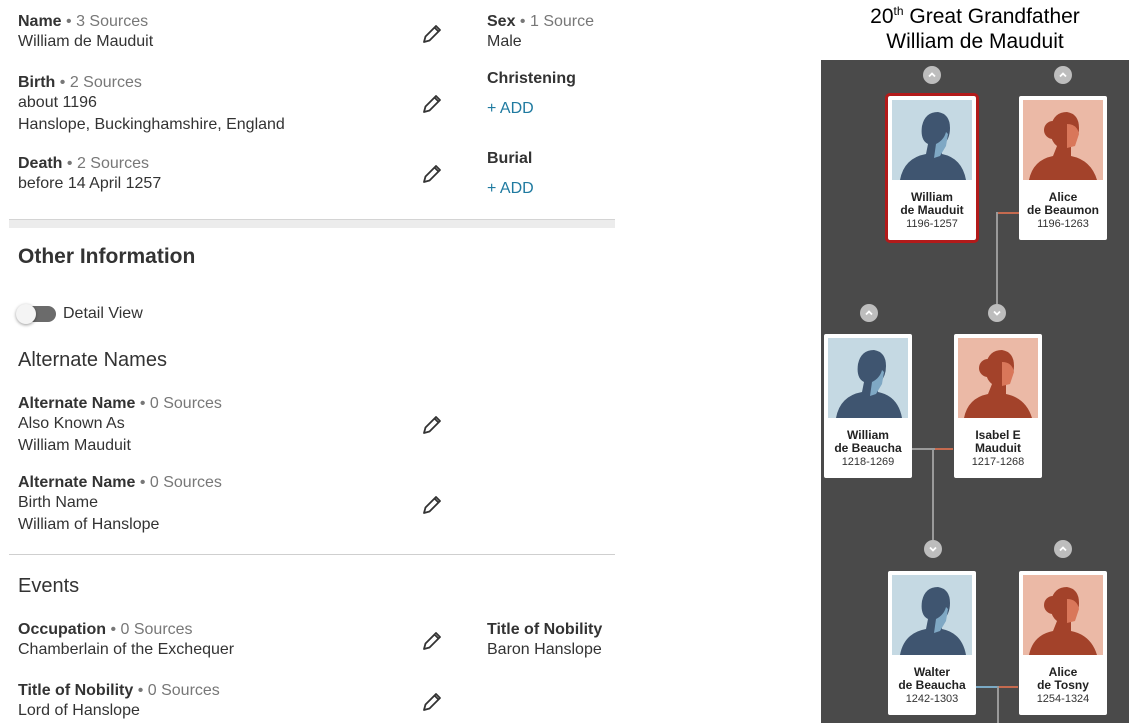 This screenshot has width=1129, height=723. I want to click on lifespan: 1254-1324, so click(1063, 699).